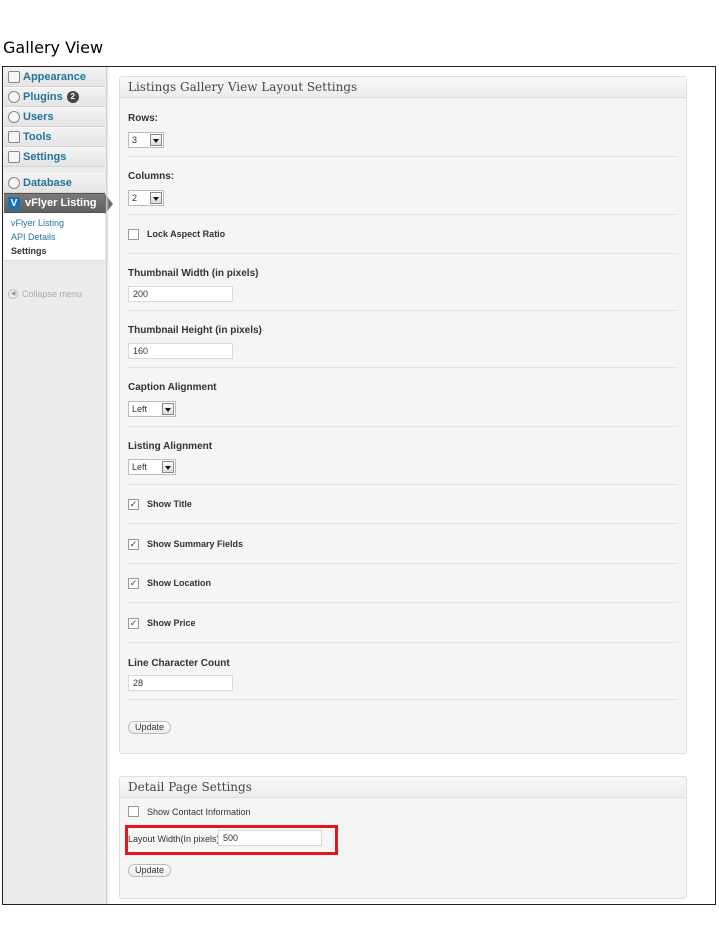 The height and width of the screenshot is (950, 719). What do you see at coordinates (133, 544) in the screenshot?
I see `show-summary-checkbox: ✓` at bounding box center [133, 544].